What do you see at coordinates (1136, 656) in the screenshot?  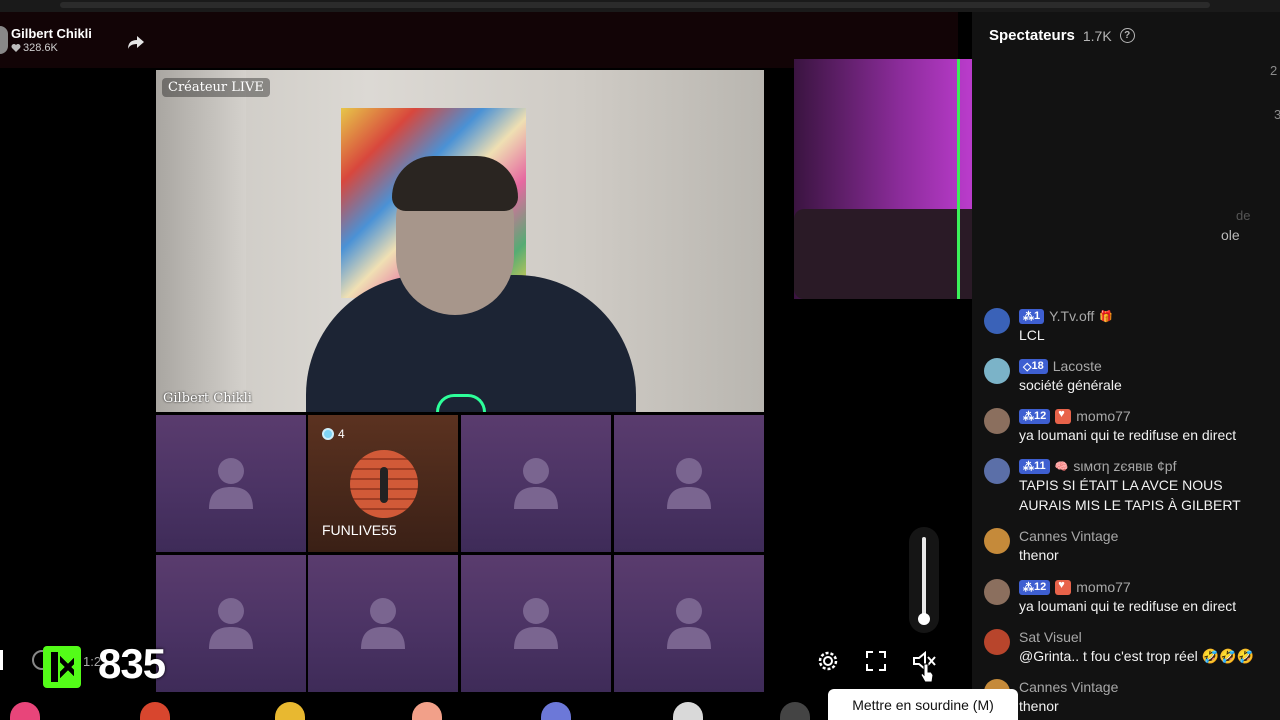 I see `chat-text: @Grinta.. t fou c'est trop réel 🤣🤣🤣` at bounding box center [1136, 656].